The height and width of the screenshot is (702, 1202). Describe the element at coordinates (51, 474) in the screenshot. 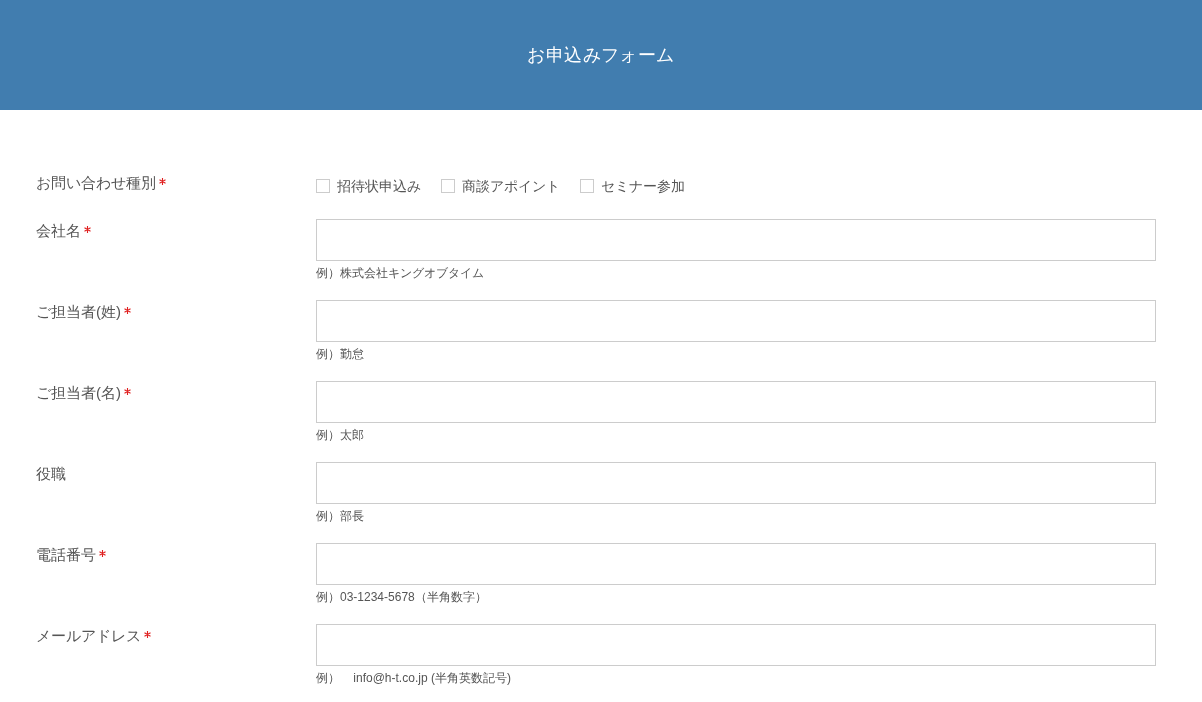

I see `field-label: 役職` at that location.